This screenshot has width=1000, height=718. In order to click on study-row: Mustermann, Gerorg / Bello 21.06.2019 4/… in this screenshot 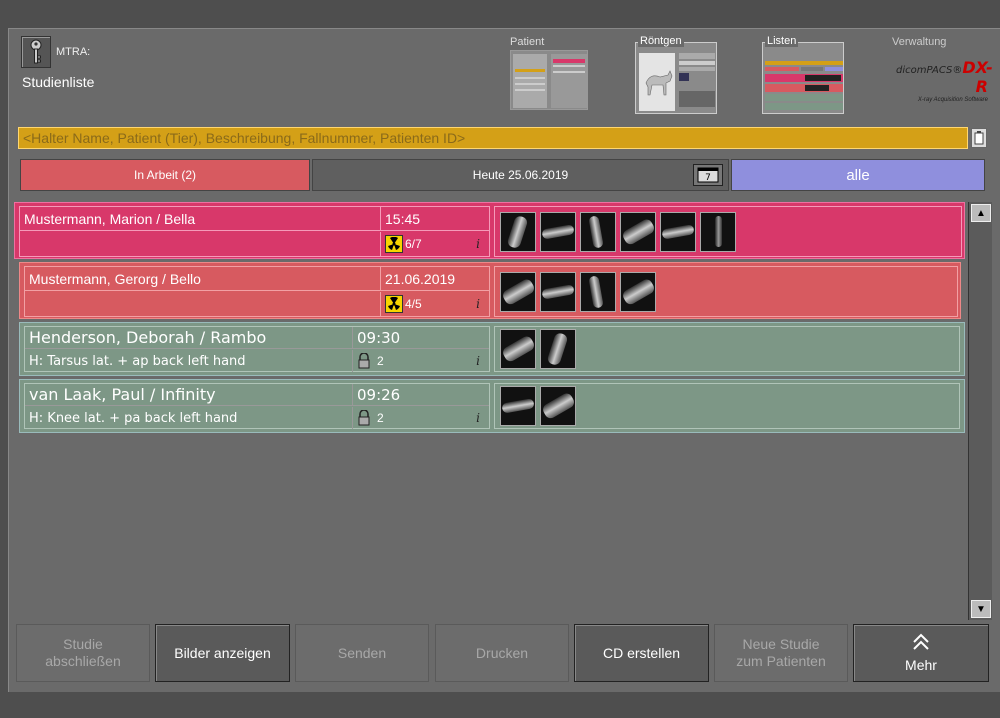, I will do `click(490, 290)`.